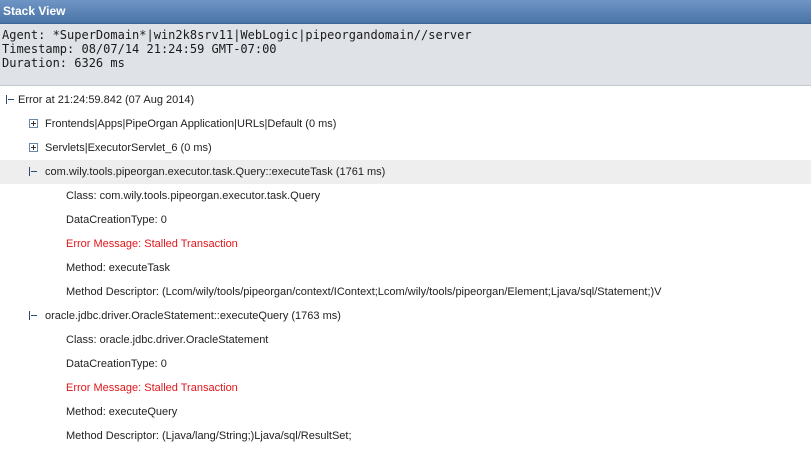 The height and width of the screenshot is (466, 811). Describe the element at coordinates (106, 100) in the screenshot. I see `tree-node-label: Error at 21:24:59.842 (07 Aug 2014)` at that location.